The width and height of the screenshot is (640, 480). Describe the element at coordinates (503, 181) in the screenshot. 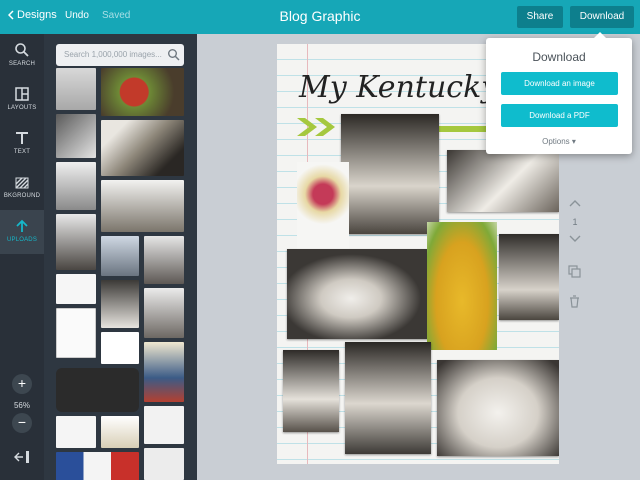

I see `dishes-photo` at that location.